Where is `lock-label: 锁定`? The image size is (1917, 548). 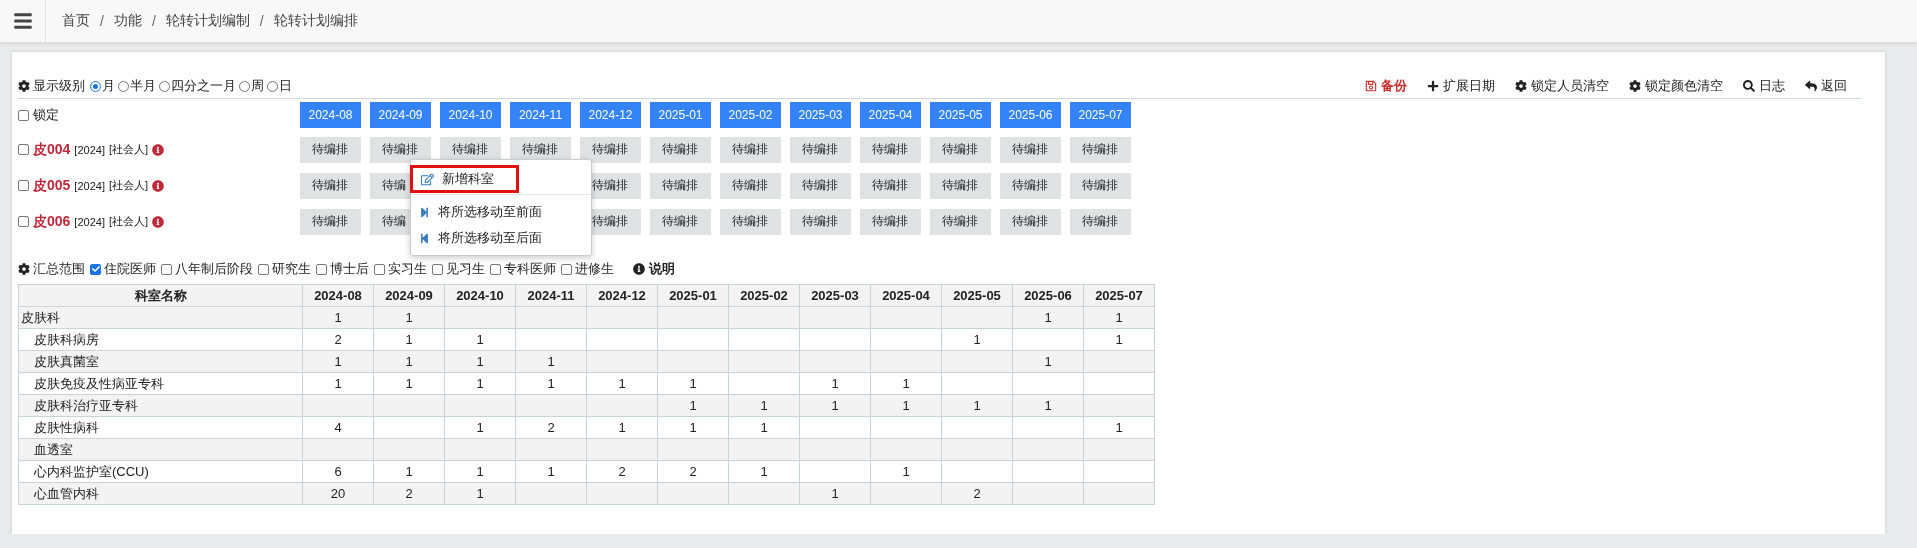
lock-label: 锁定 is located at coordinates (46, 115).